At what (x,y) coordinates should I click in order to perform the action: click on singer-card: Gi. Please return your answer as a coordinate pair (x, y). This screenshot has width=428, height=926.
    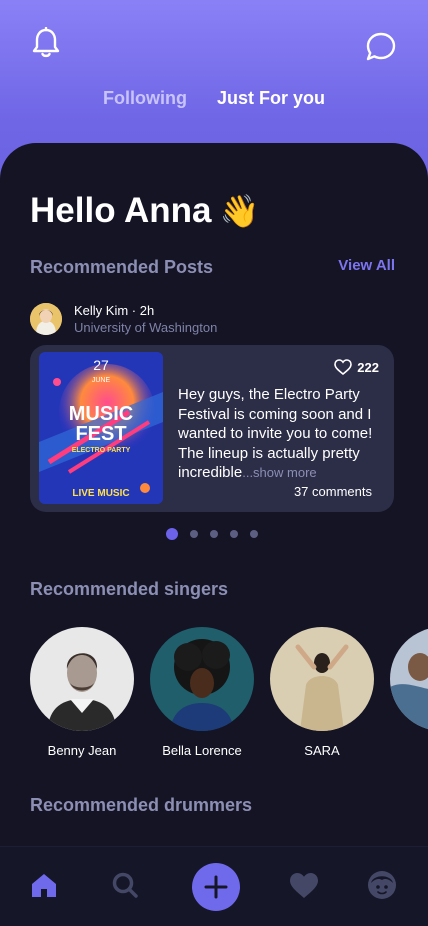
    Looking at the image, I should click on (409, 692).